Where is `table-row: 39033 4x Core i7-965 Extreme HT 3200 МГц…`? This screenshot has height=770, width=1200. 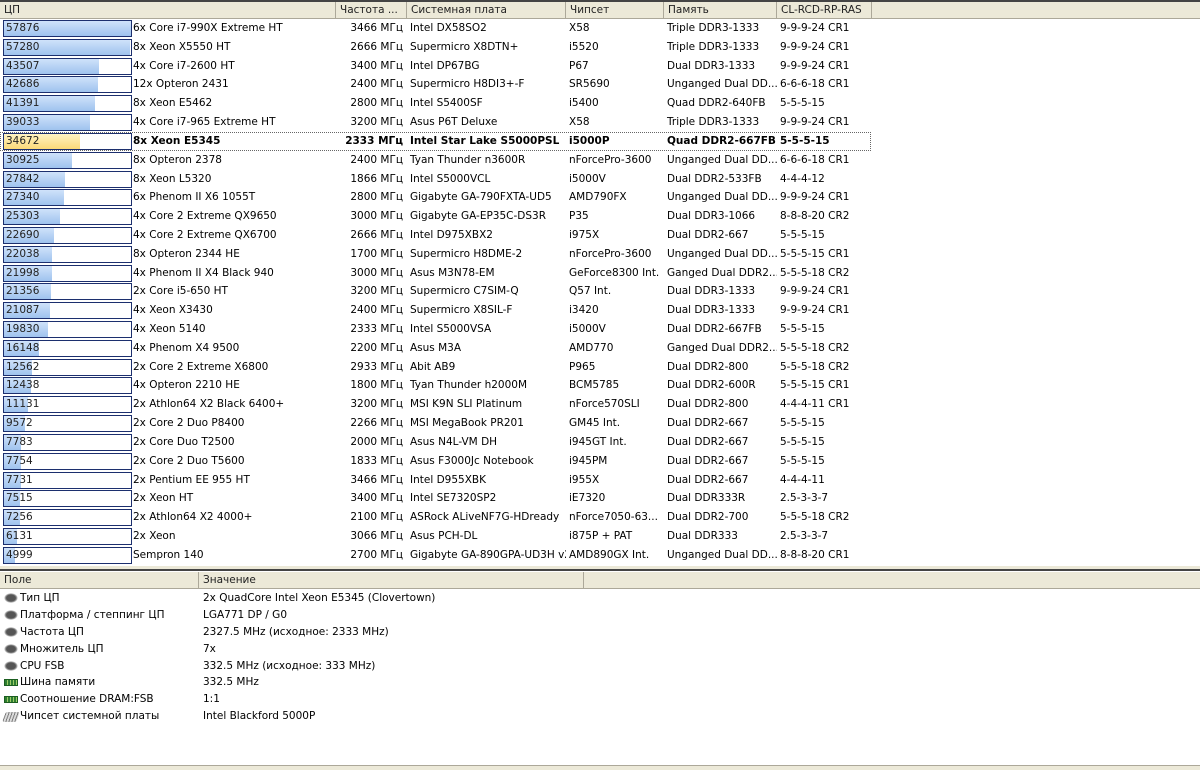 table-row: 39033 4x Core i7-965 Extreme HT 3200 МГц… is located at coordinates (600, 122).